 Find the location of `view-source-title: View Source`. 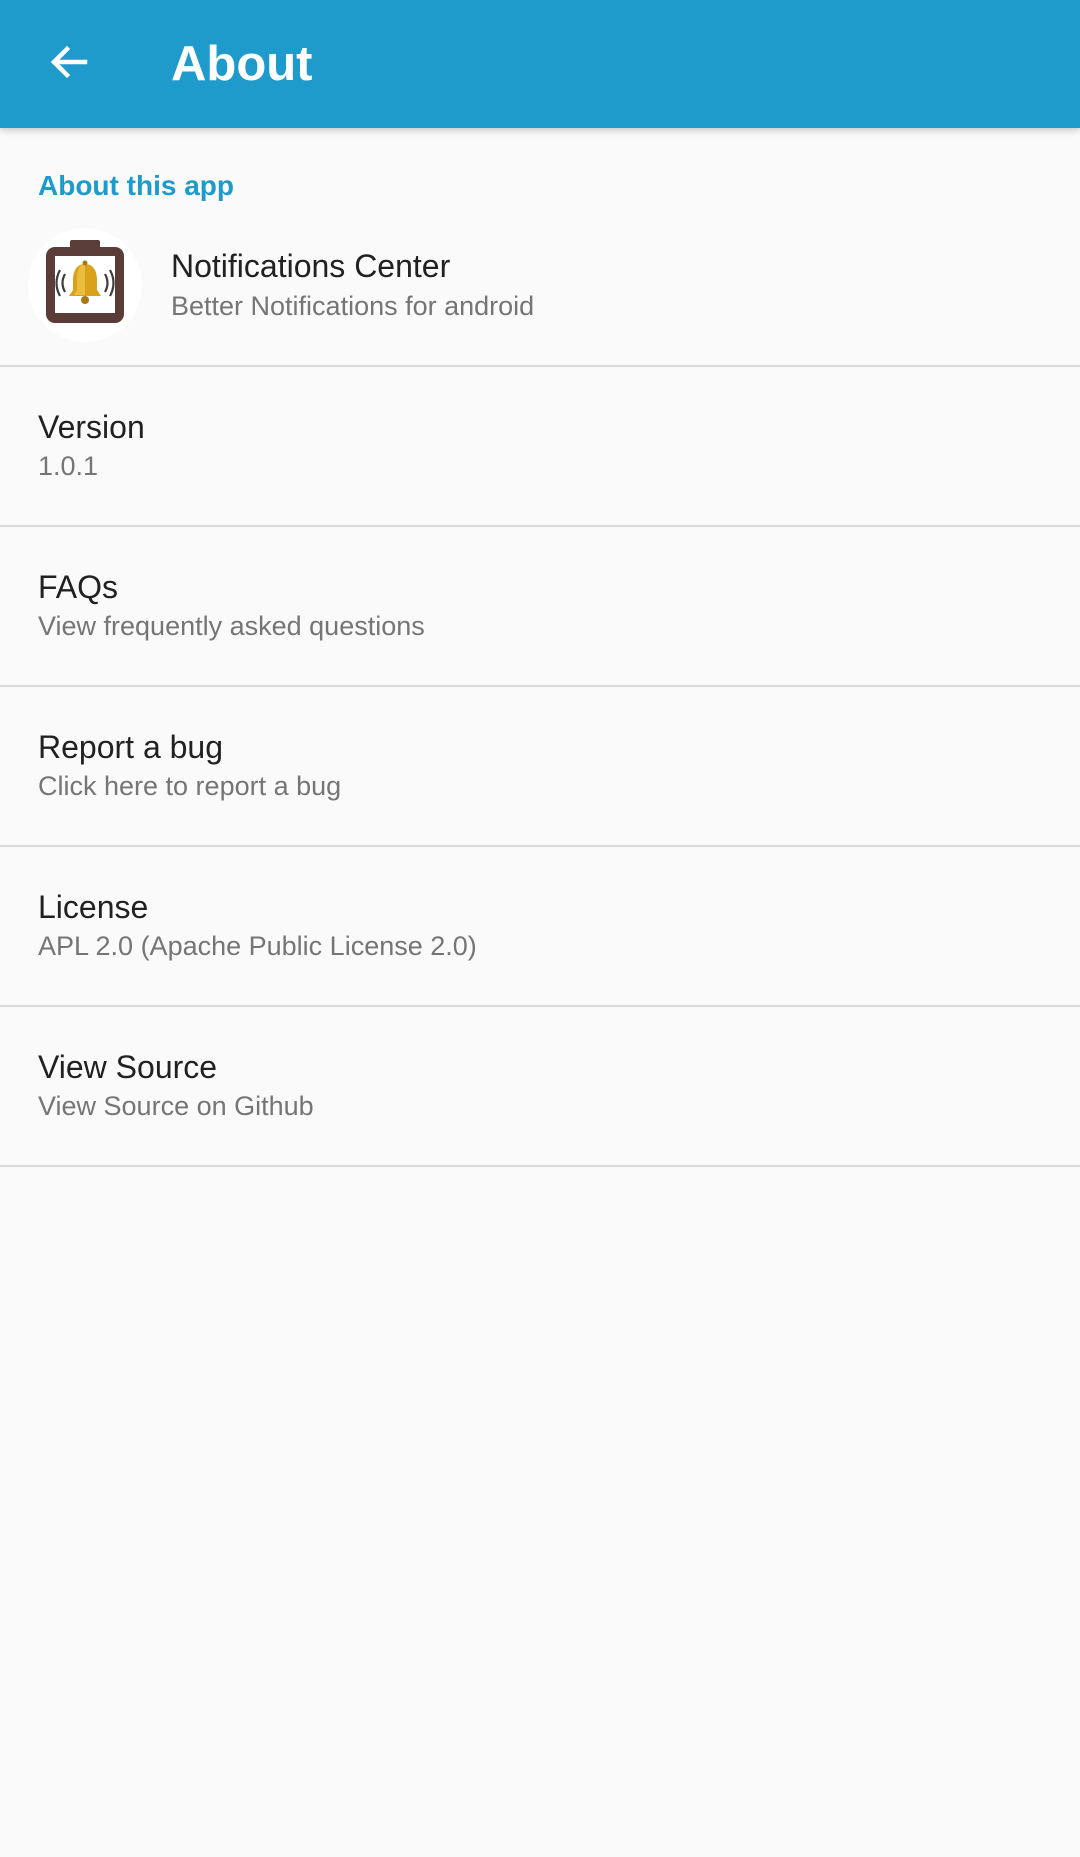

view-source-title: View Source is located at coordinates (128, 1067).